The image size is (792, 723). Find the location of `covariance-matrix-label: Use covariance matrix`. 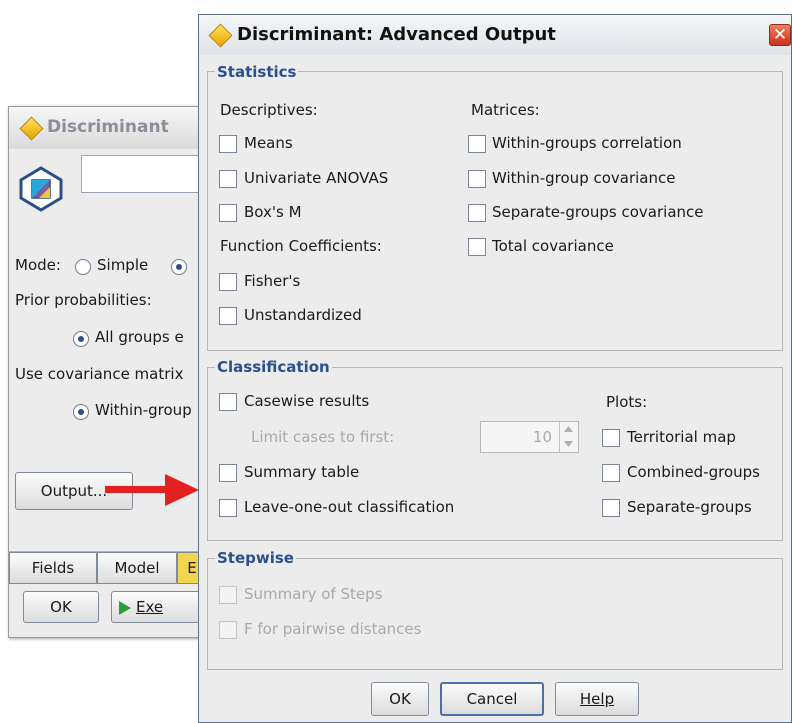

covariance-matrix-label: Use covariance matrix is located at coordinates (99, 374).